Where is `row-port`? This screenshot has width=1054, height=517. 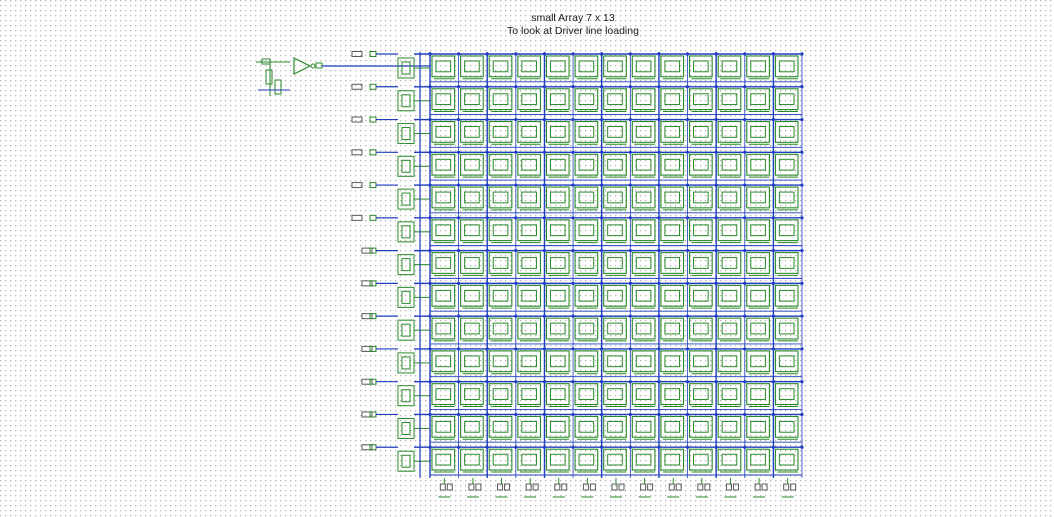
row-port is located at coordinates (357, 185).